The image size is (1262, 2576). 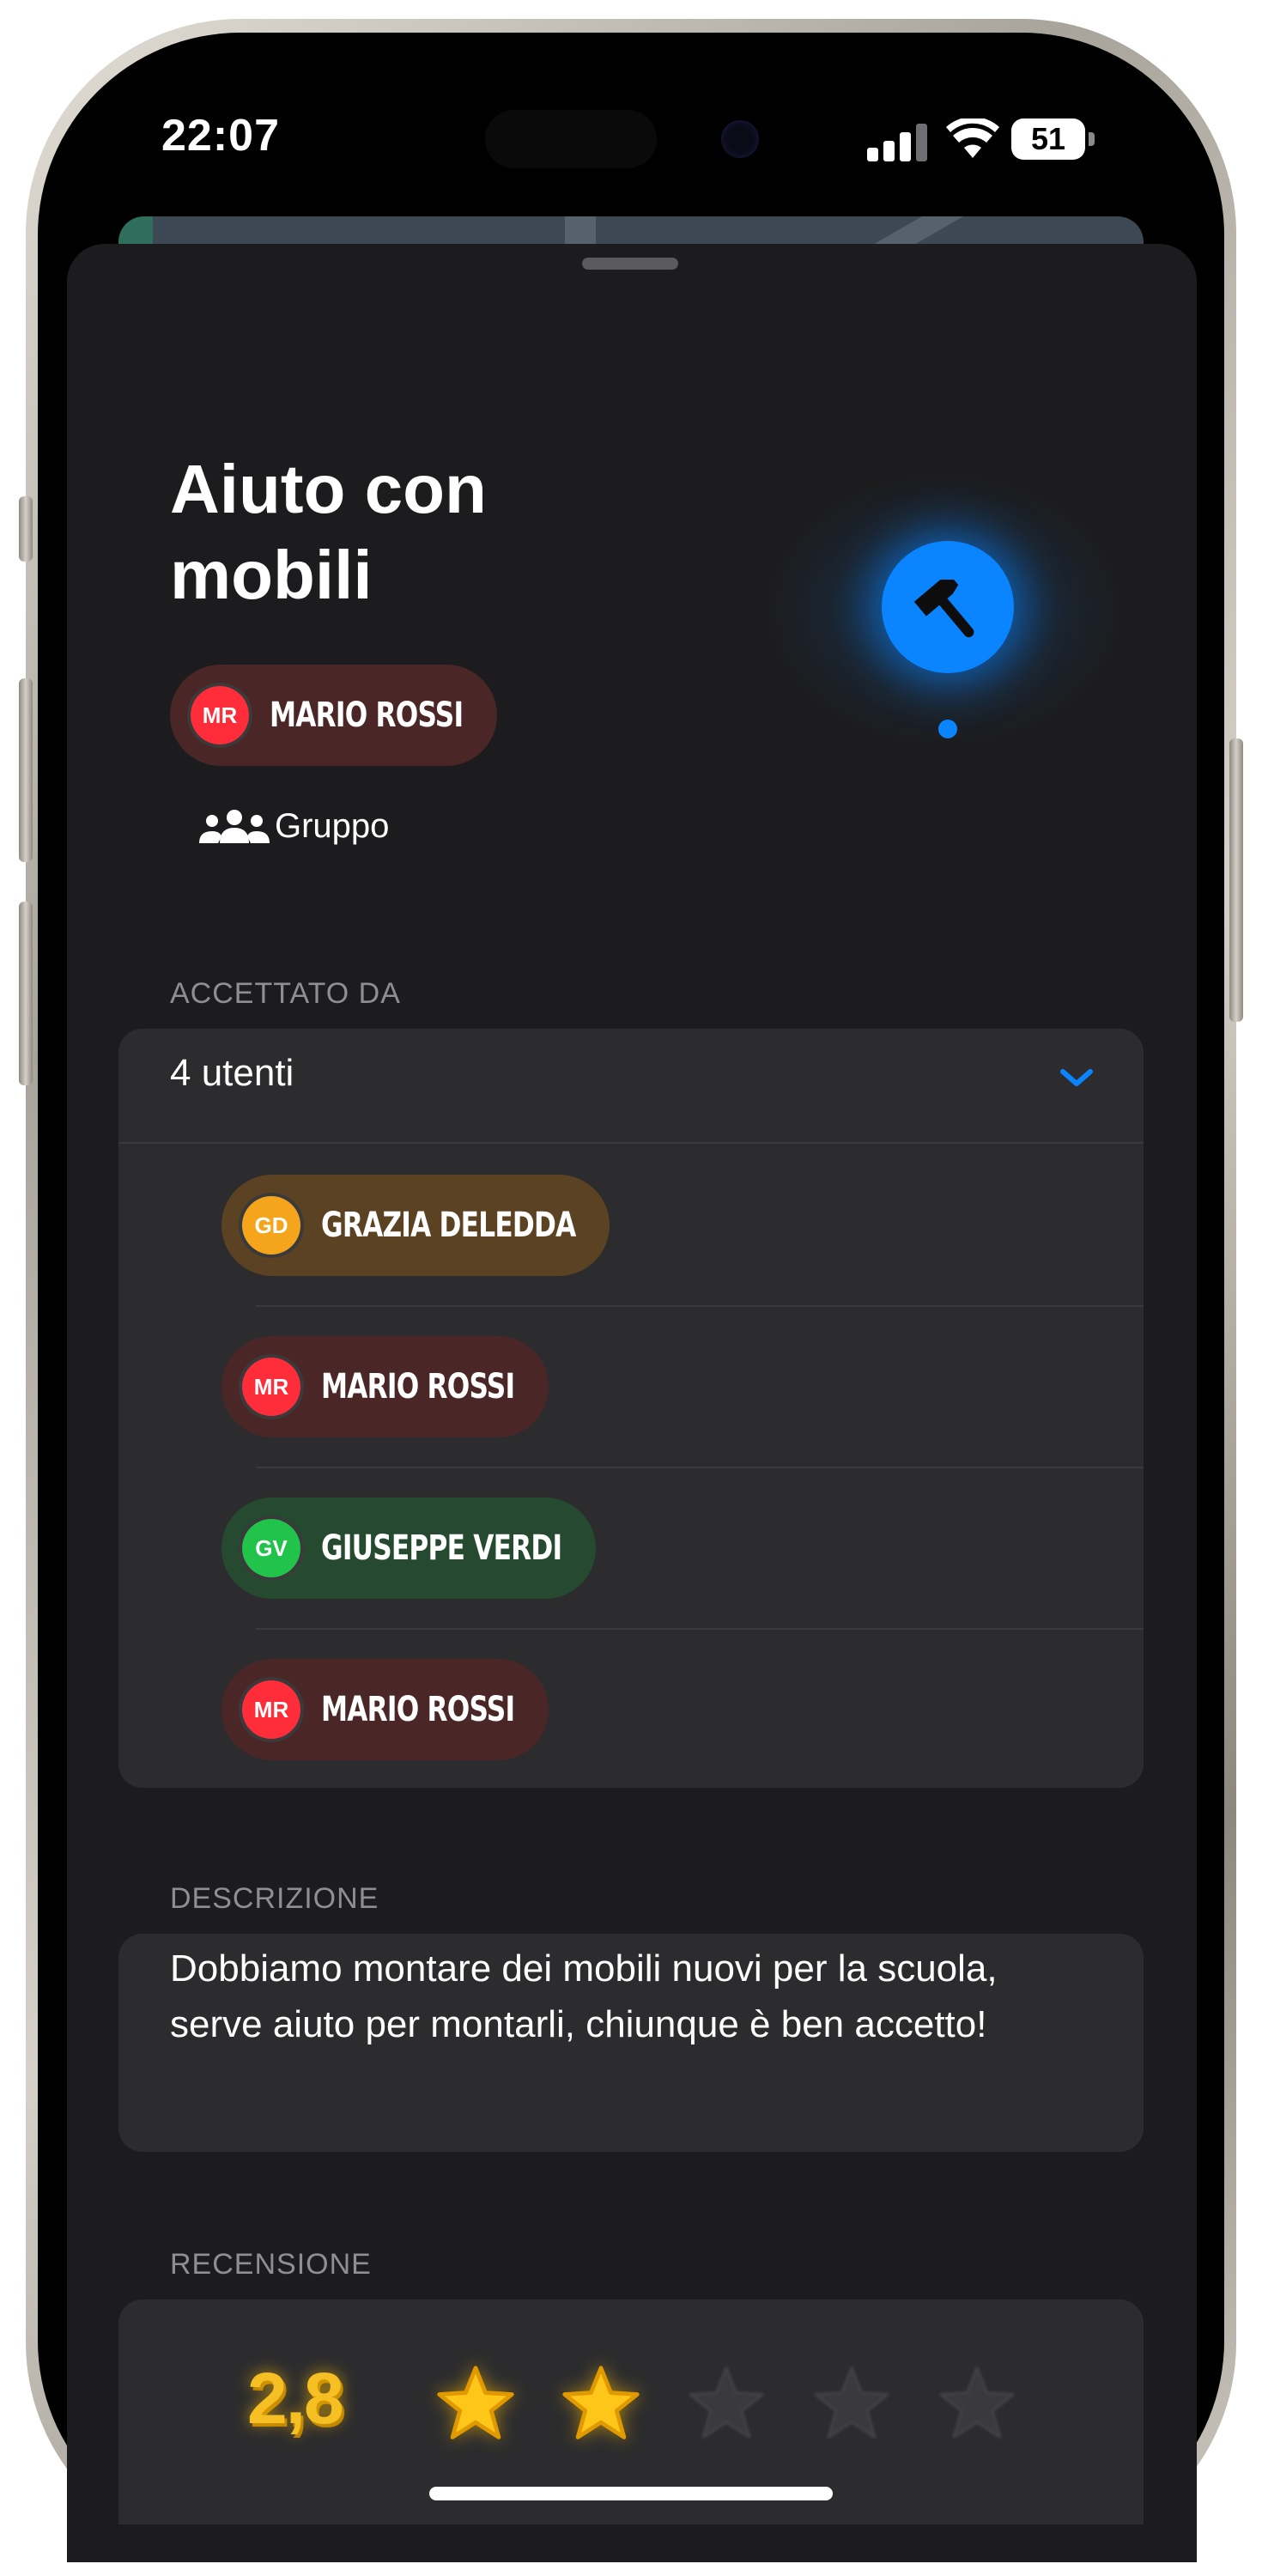 I want to click on accepted-section-label: ACCETTATO DA, so click(x=285, y=994).